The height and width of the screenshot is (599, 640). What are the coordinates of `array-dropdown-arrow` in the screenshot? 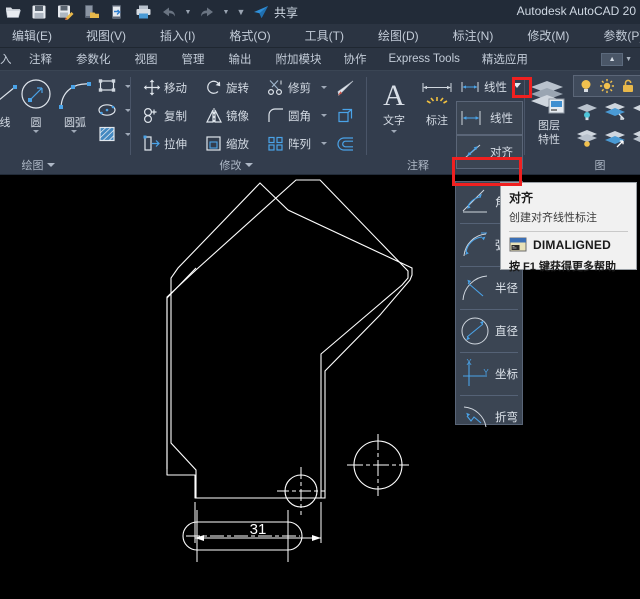 It's located at (324, 143).